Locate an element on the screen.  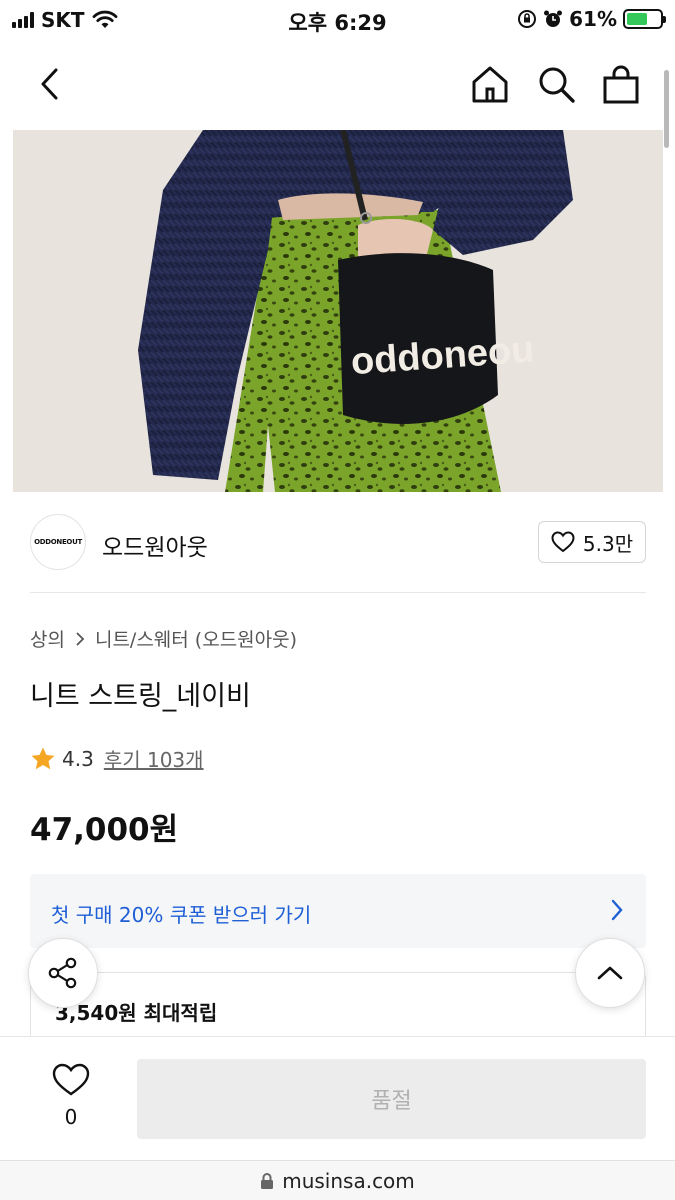
coupon-banner: 첫 구매 20% 쿠폰 받으러 가기 is located at coordinates (338, 911).